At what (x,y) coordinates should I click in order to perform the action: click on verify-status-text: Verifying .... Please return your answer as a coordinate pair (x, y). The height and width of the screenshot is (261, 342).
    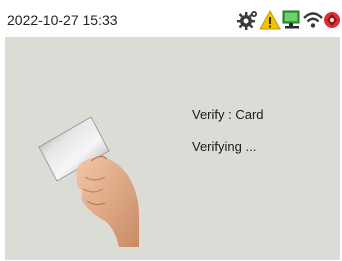
    Looking at the image, I should click on (224, 146).